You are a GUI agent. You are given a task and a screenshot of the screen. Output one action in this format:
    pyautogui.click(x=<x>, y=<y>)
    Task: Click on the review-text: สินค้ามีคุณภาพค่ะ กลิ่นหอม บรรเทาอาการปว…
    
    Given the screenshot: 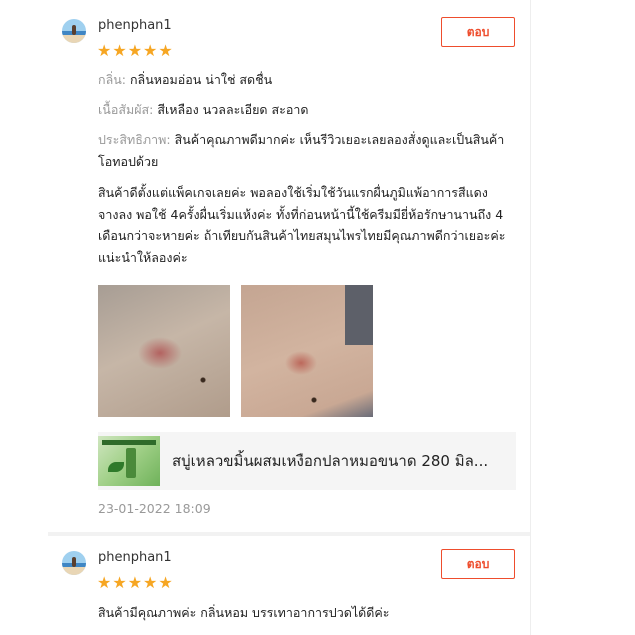 What is the action you would take?
    pyautogui.click(x=244, y=612)
    